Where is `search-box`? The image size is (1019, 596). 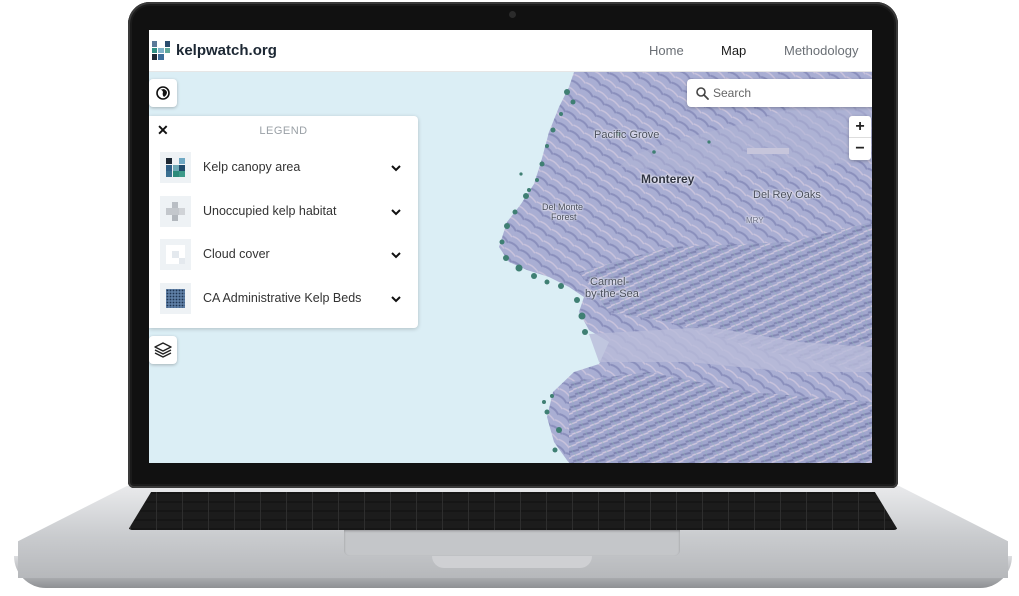
search-box is located at coordinates (779, 93).